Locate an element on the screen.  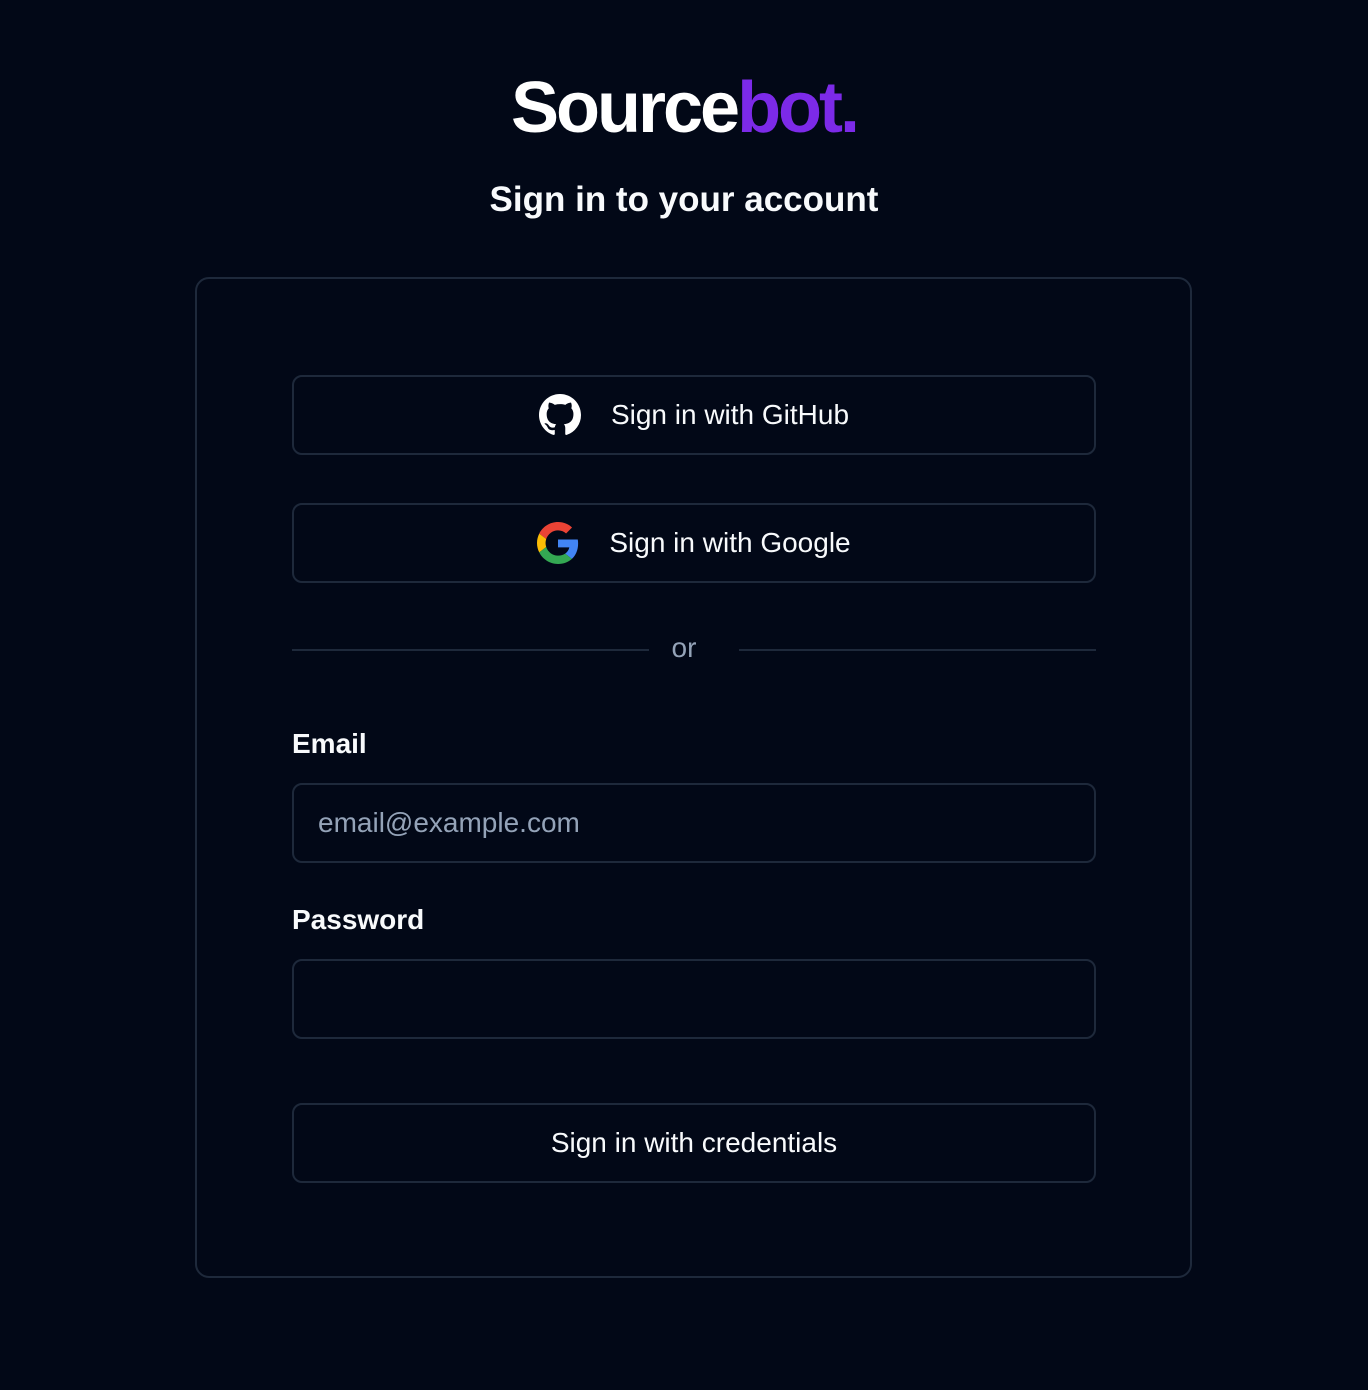
google-sign-in-button: Sign in with Google is located at coordinates (694, 543).